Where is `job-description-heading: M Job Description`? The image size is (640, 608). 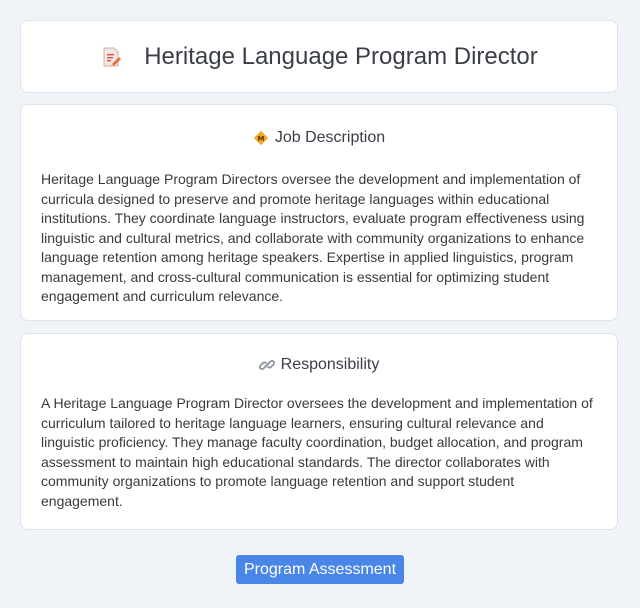
job-description-heading: M Job Description is located at coordinates (319, 138).